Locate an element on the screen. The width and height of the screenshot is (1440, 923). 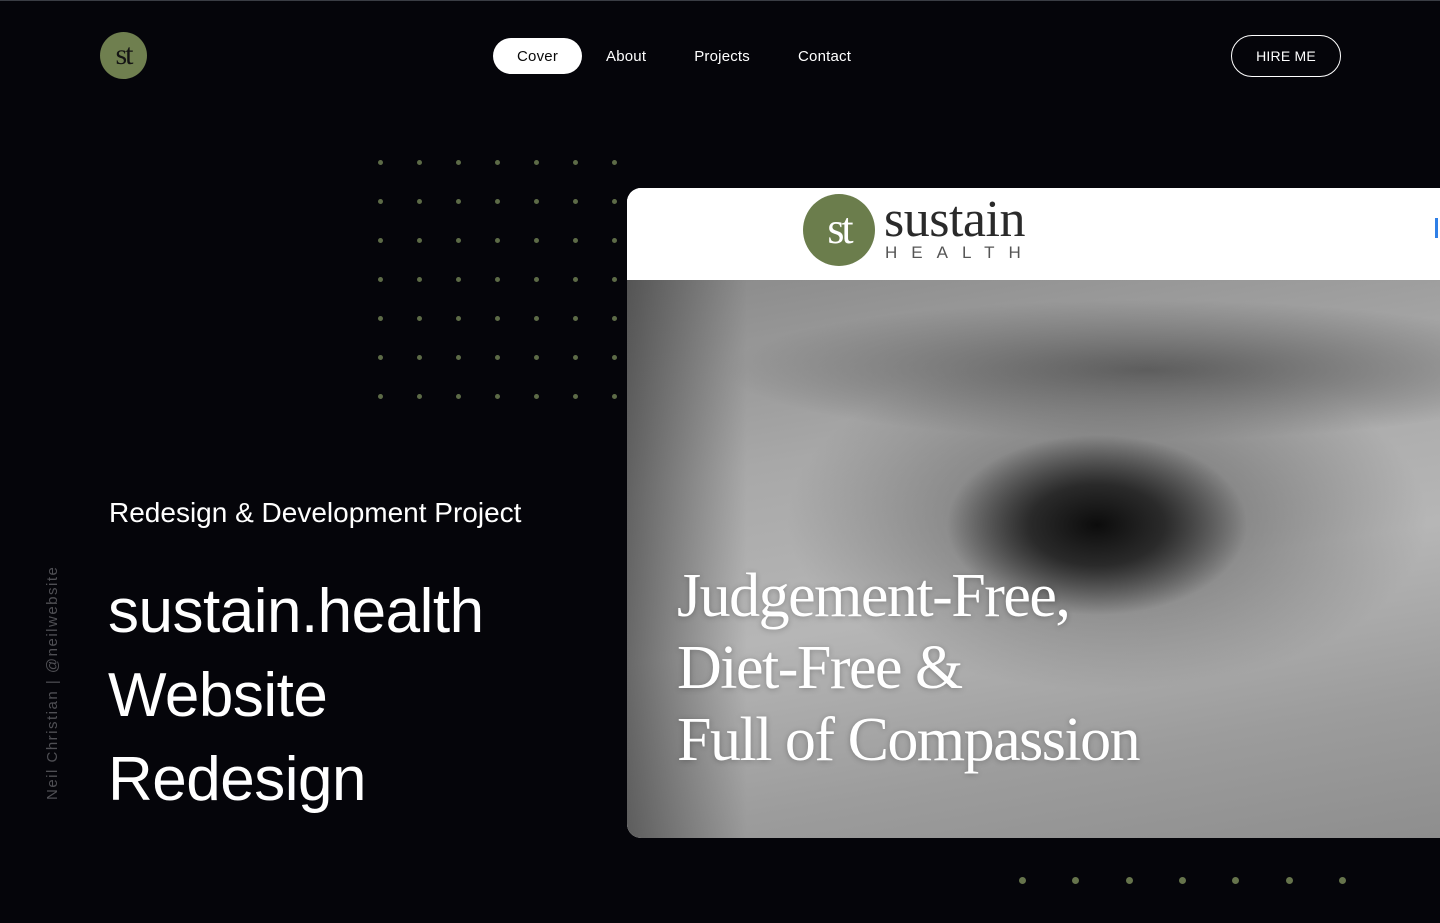
nav-item-label: Projects is located at coordinates (722, 56).